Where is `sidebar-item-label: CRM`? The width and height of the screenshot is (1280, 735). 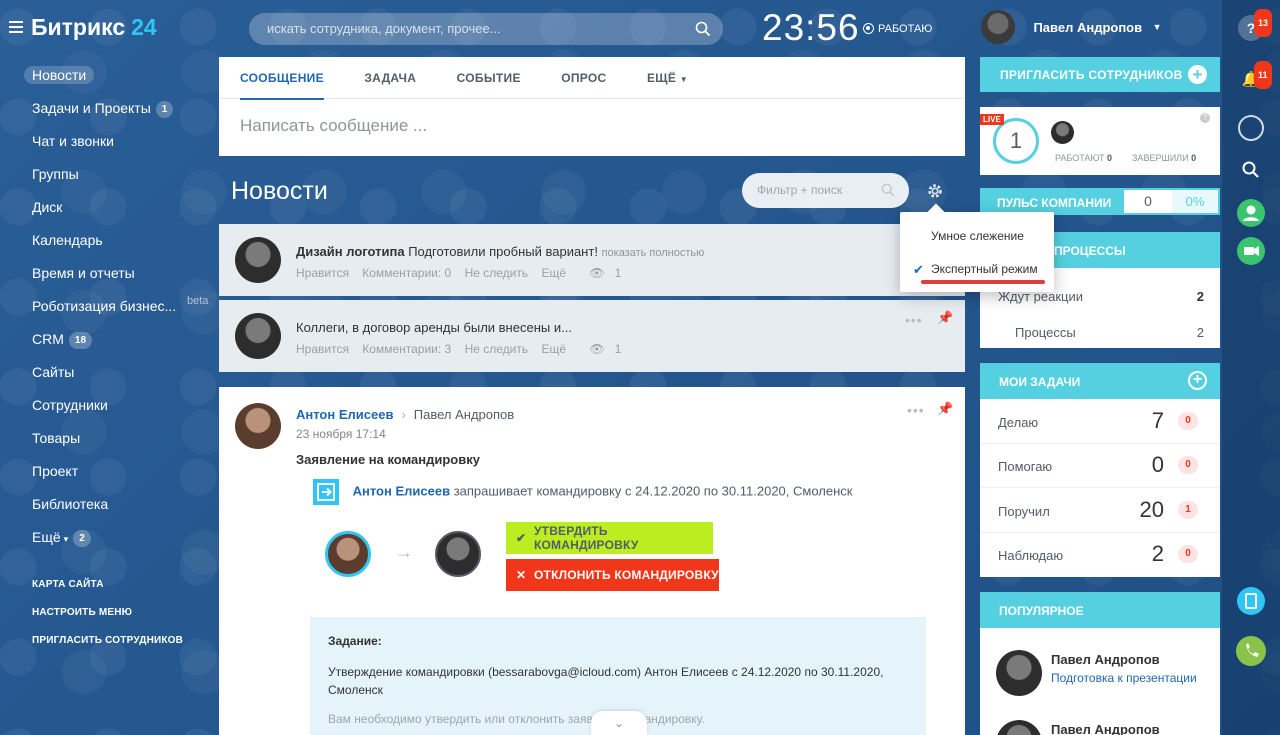
sidebar-item-label: CRM is located at coordinates (48, 339).